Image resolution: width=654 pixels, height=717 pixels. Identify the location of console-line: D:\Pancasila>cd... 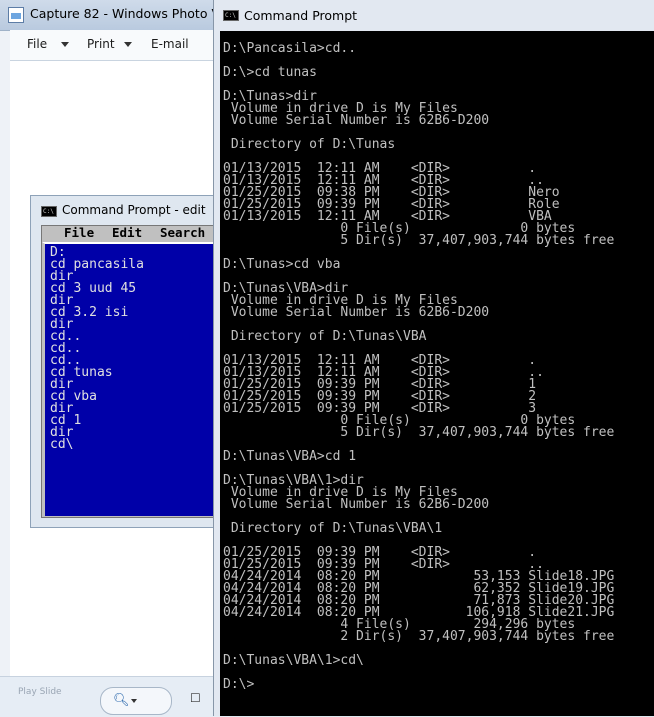
(290, 48).